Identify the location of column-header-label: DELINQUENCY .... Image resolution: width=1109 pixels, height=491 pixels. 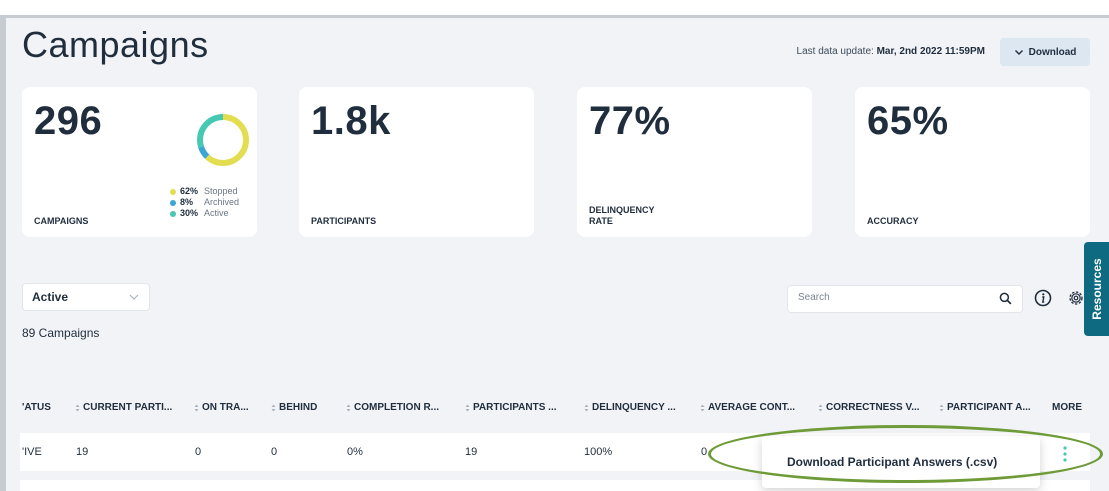
(634, 407).